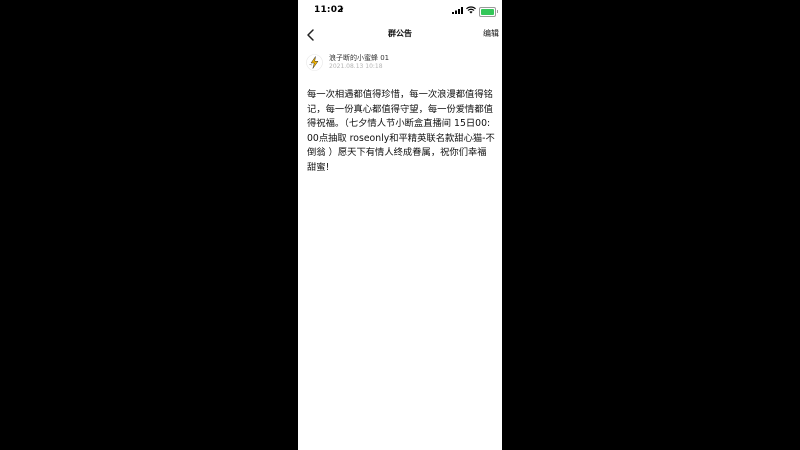 Image resolution: width=800 pixels, height=450 pixels. I want to click on battery-icon, so click(488, 12).